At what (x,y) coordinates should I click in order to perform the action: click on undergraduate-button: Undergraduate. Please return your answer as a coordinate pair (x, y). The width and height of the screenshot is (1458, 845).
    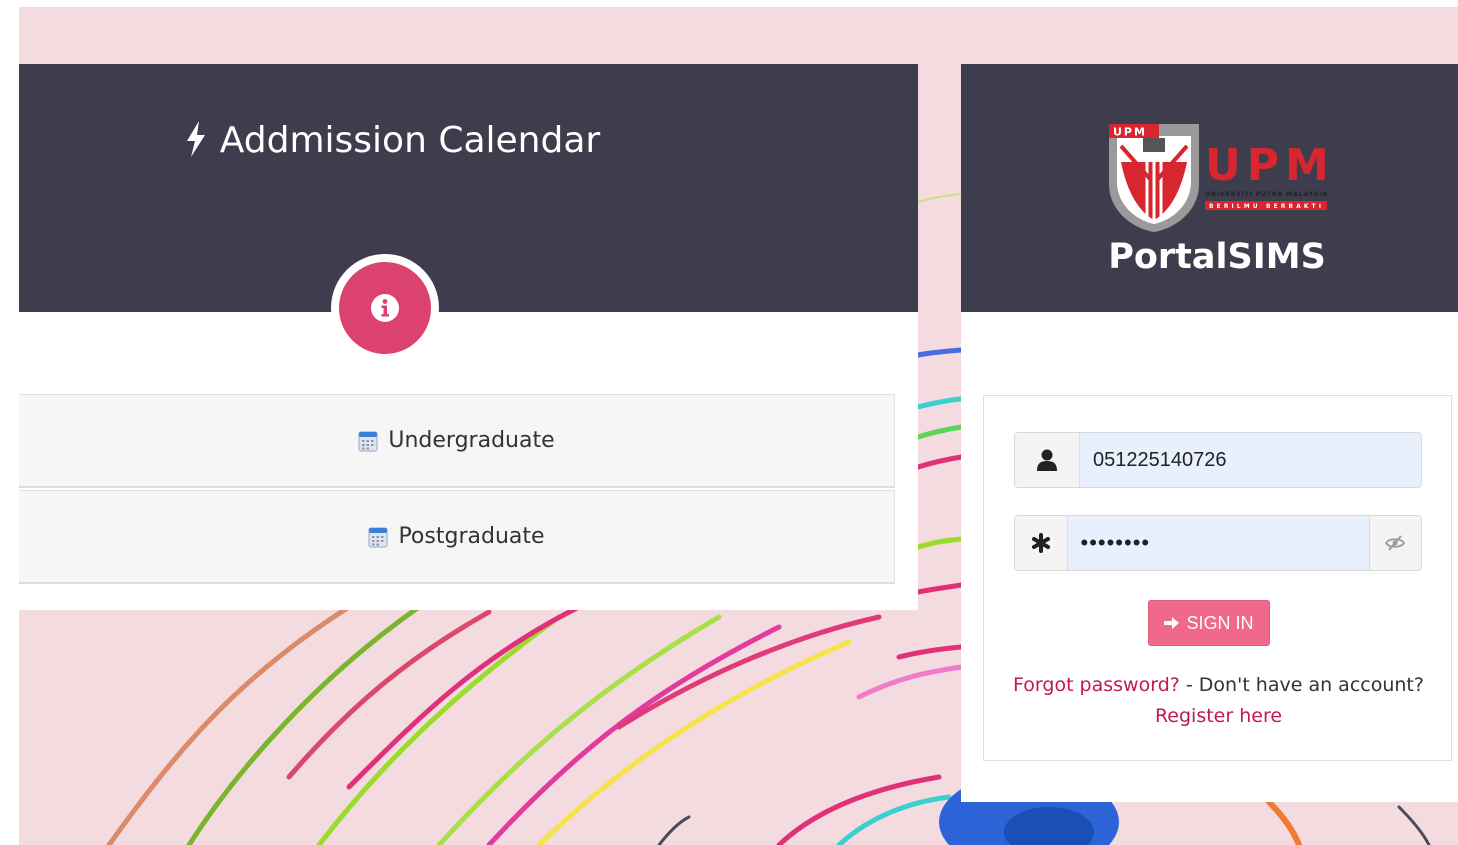
    Looking at the image, I should click on (457, 441).